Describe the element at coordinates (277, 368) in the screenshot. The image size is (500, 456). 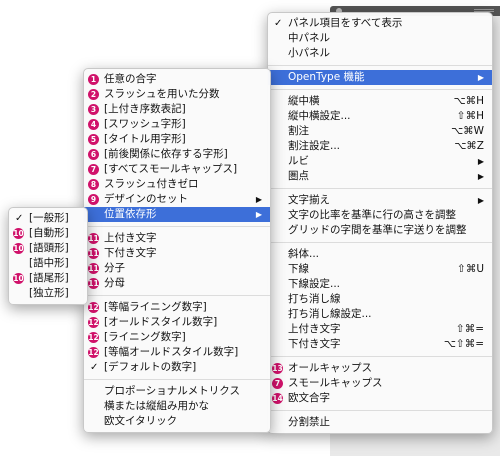
I see `number-badge: 13` at that location.